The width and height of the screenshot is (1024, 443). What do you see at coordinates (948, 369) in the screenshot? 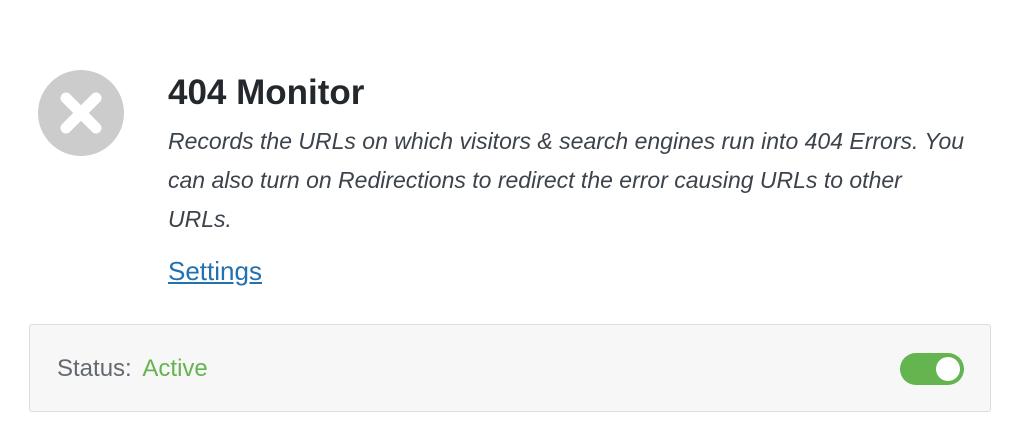
I see `toggle-knob` at bounding box center [948, 369].